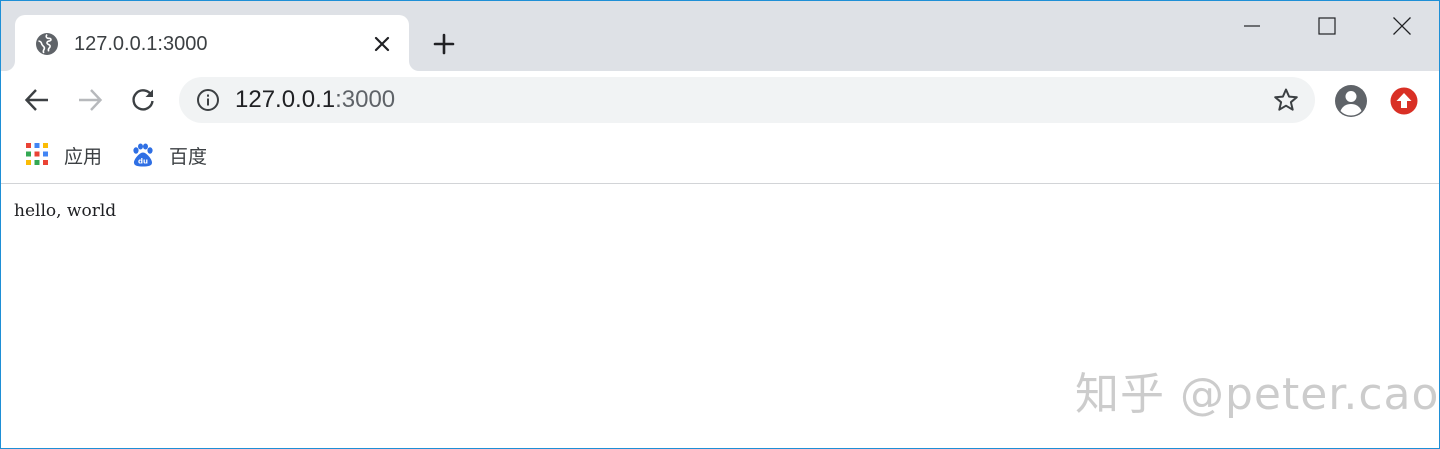  I want to click on back-button, so click(37, 100).